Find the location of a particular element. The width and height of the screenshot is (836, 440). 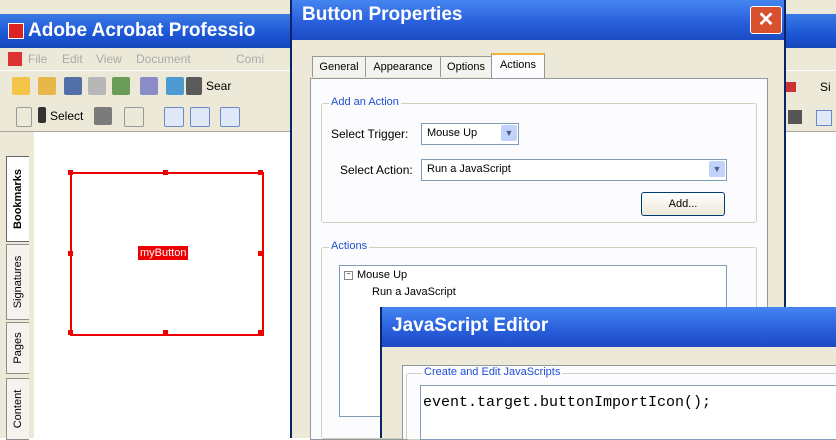

trigger-select: Mouse Up ▼ is located at coordinates (470, 134).